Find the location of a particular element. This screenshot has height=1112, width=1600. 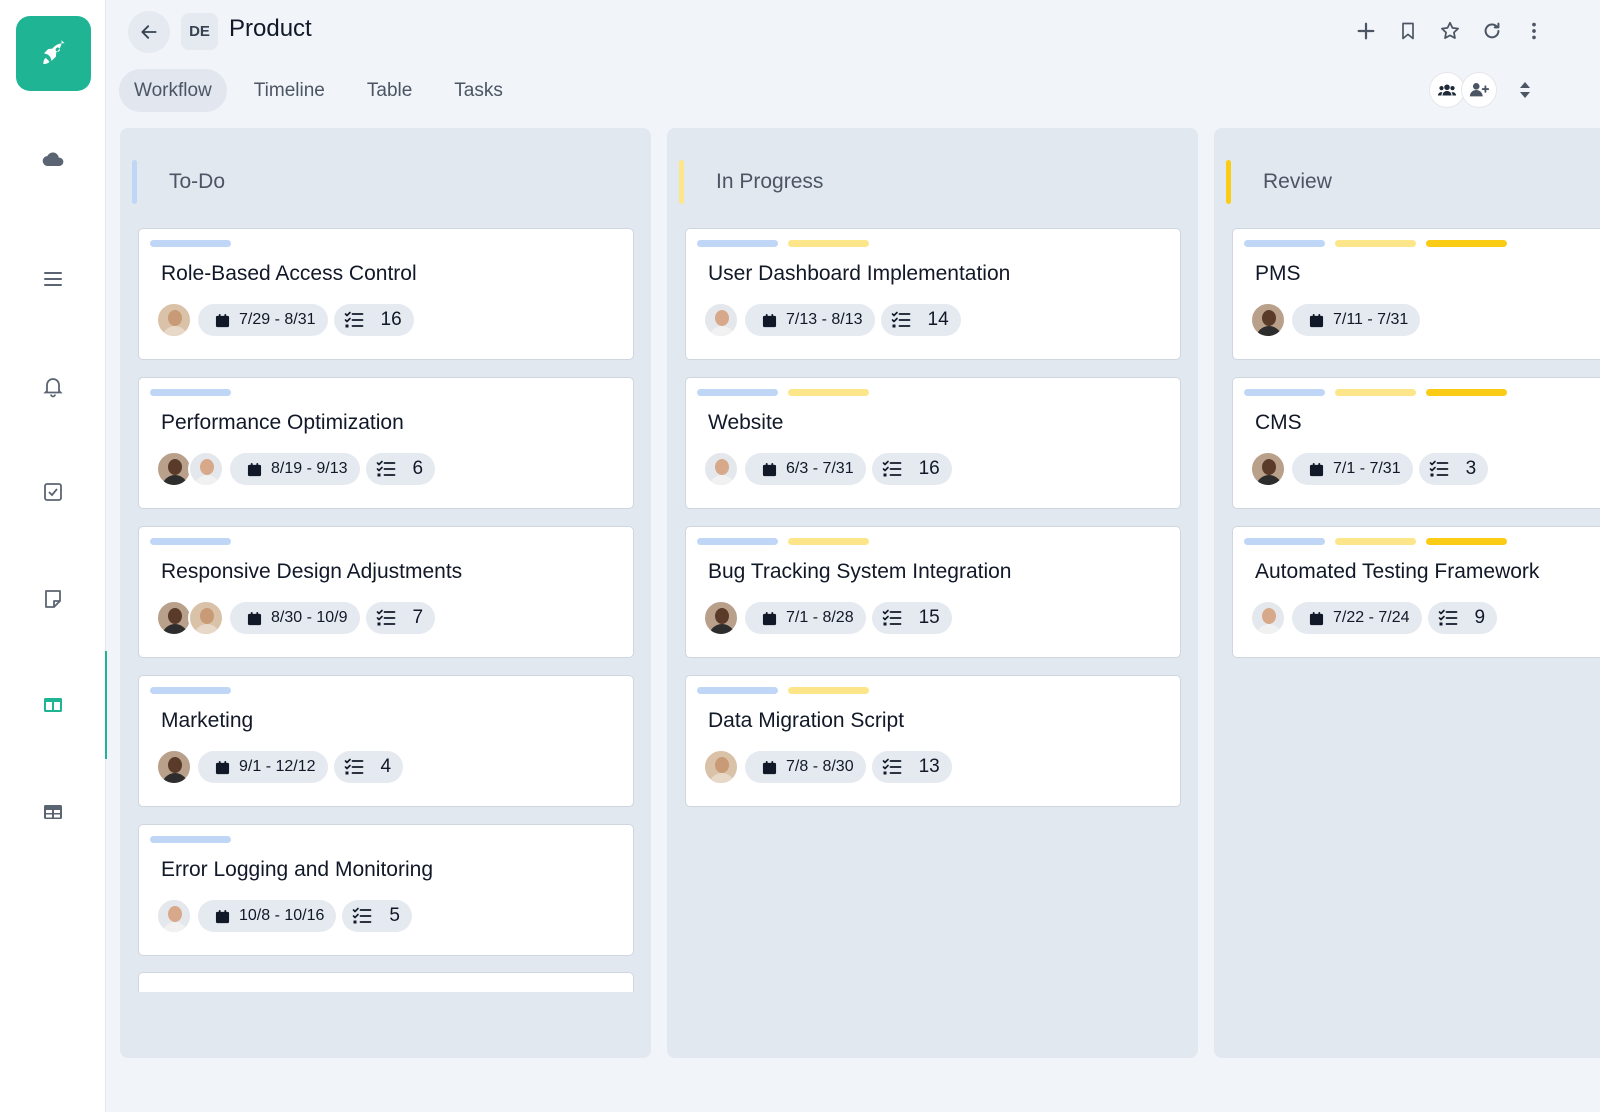

app-logo is located at coordinates (53, 53).